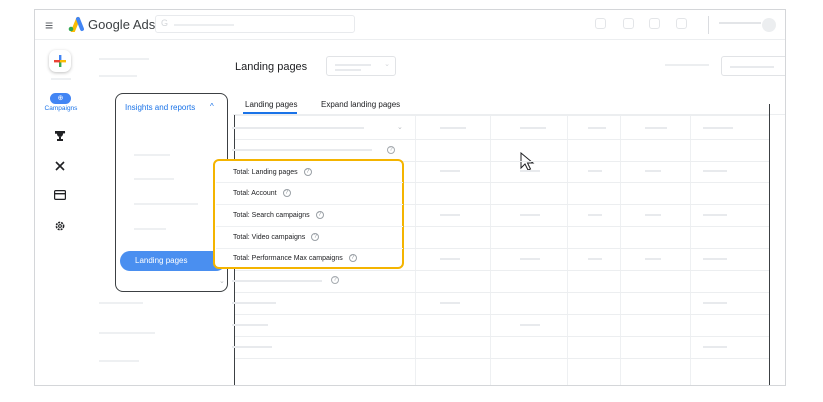 The width and height of the screenshot is (823, 402). Describe the element at coordinates (271, 215) in the screenshot. I see `total-label: Total: Search campaigns` at that location.